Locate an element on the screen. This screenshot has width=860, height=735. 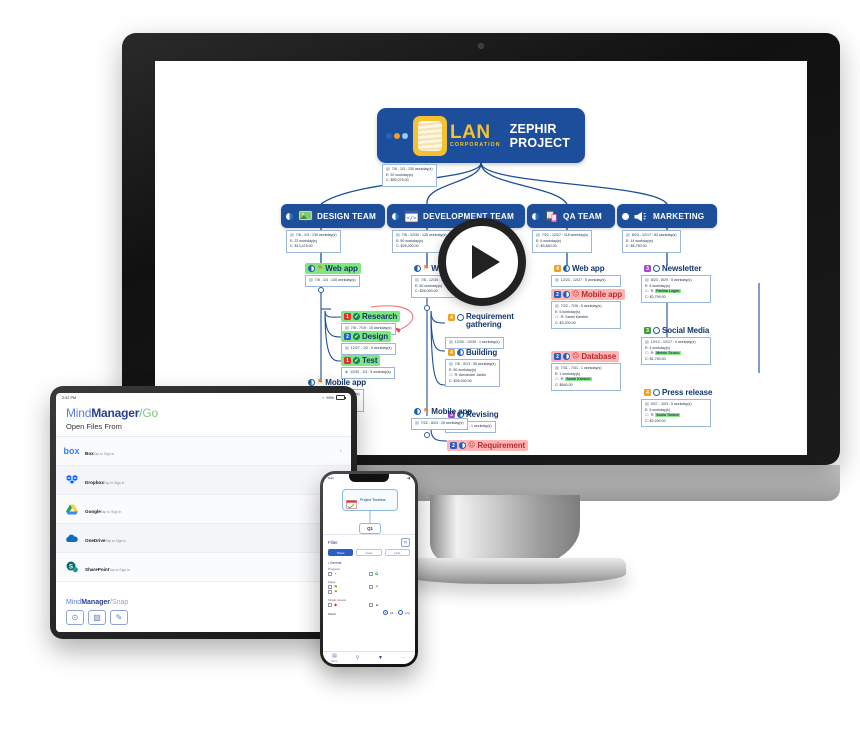
pencil-button: ✎ is located at coordinates (119, 617).